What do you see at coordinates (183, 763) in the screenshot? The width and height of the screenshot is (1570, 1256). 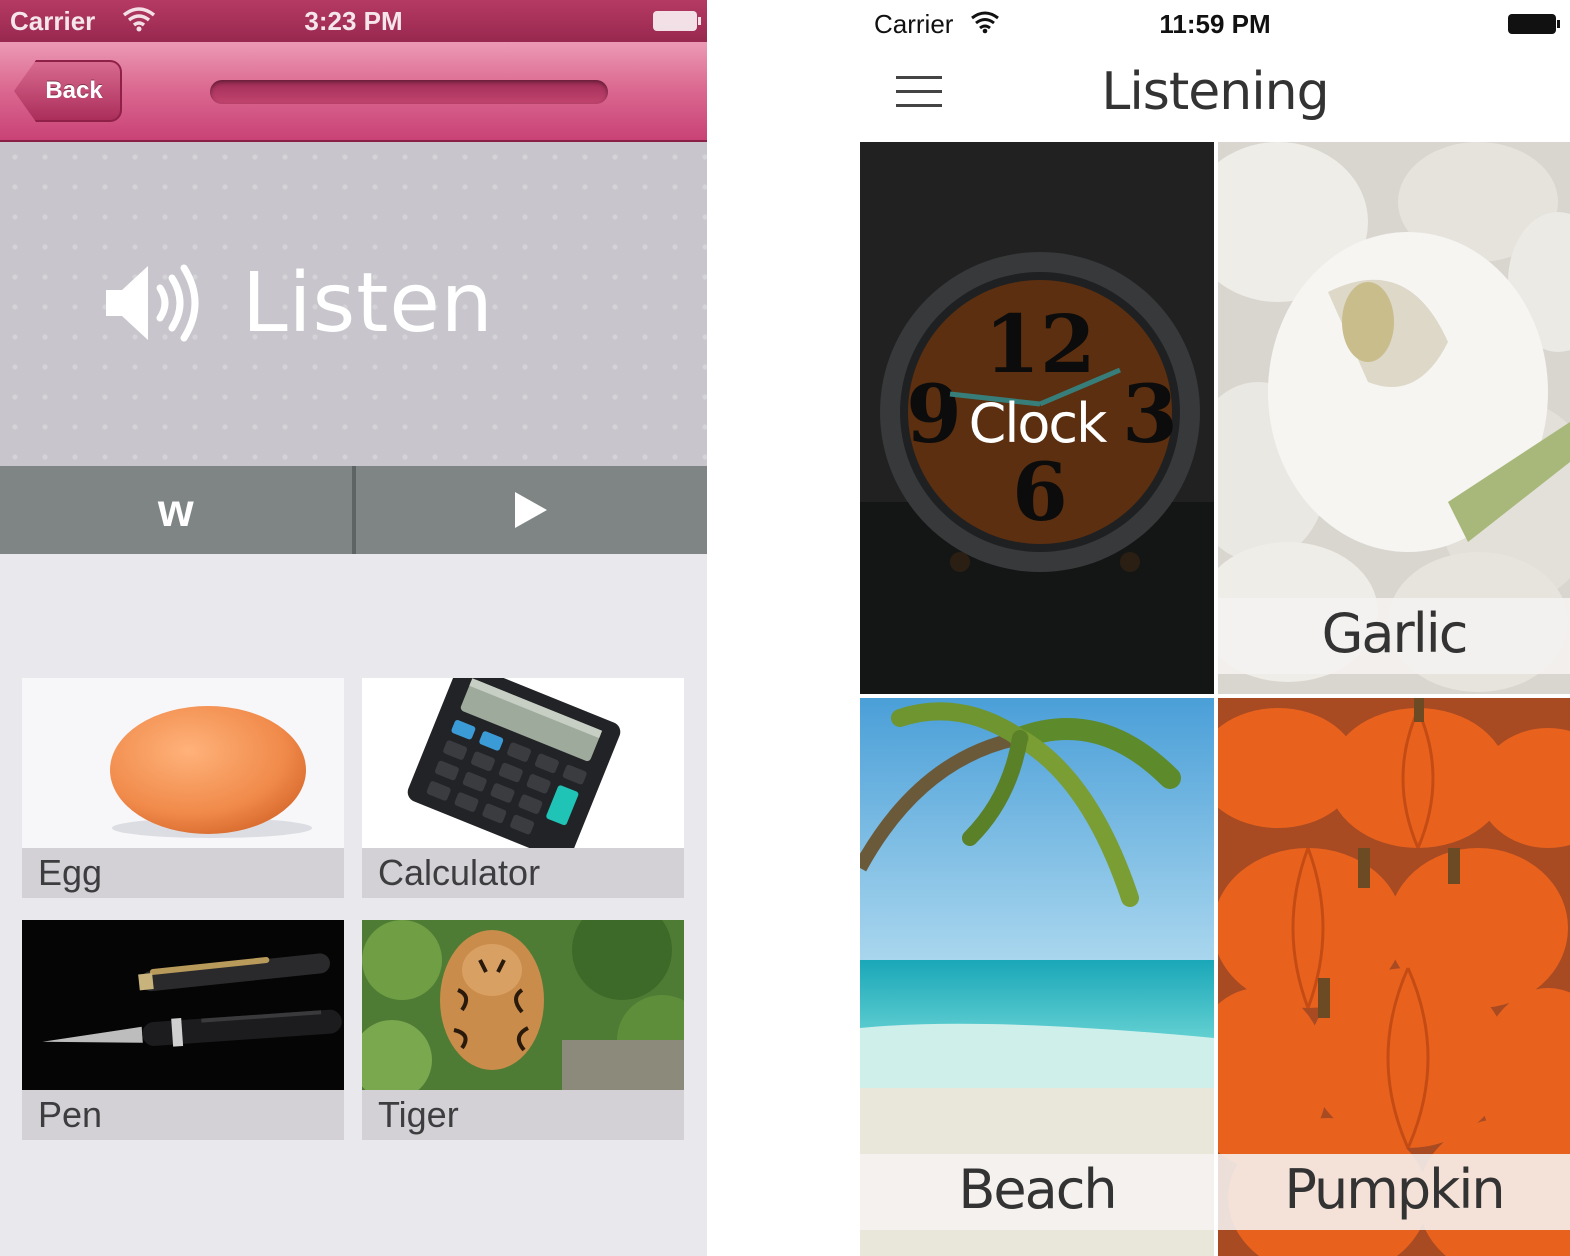 I see `egg-image` at bounding box center [183, 763].